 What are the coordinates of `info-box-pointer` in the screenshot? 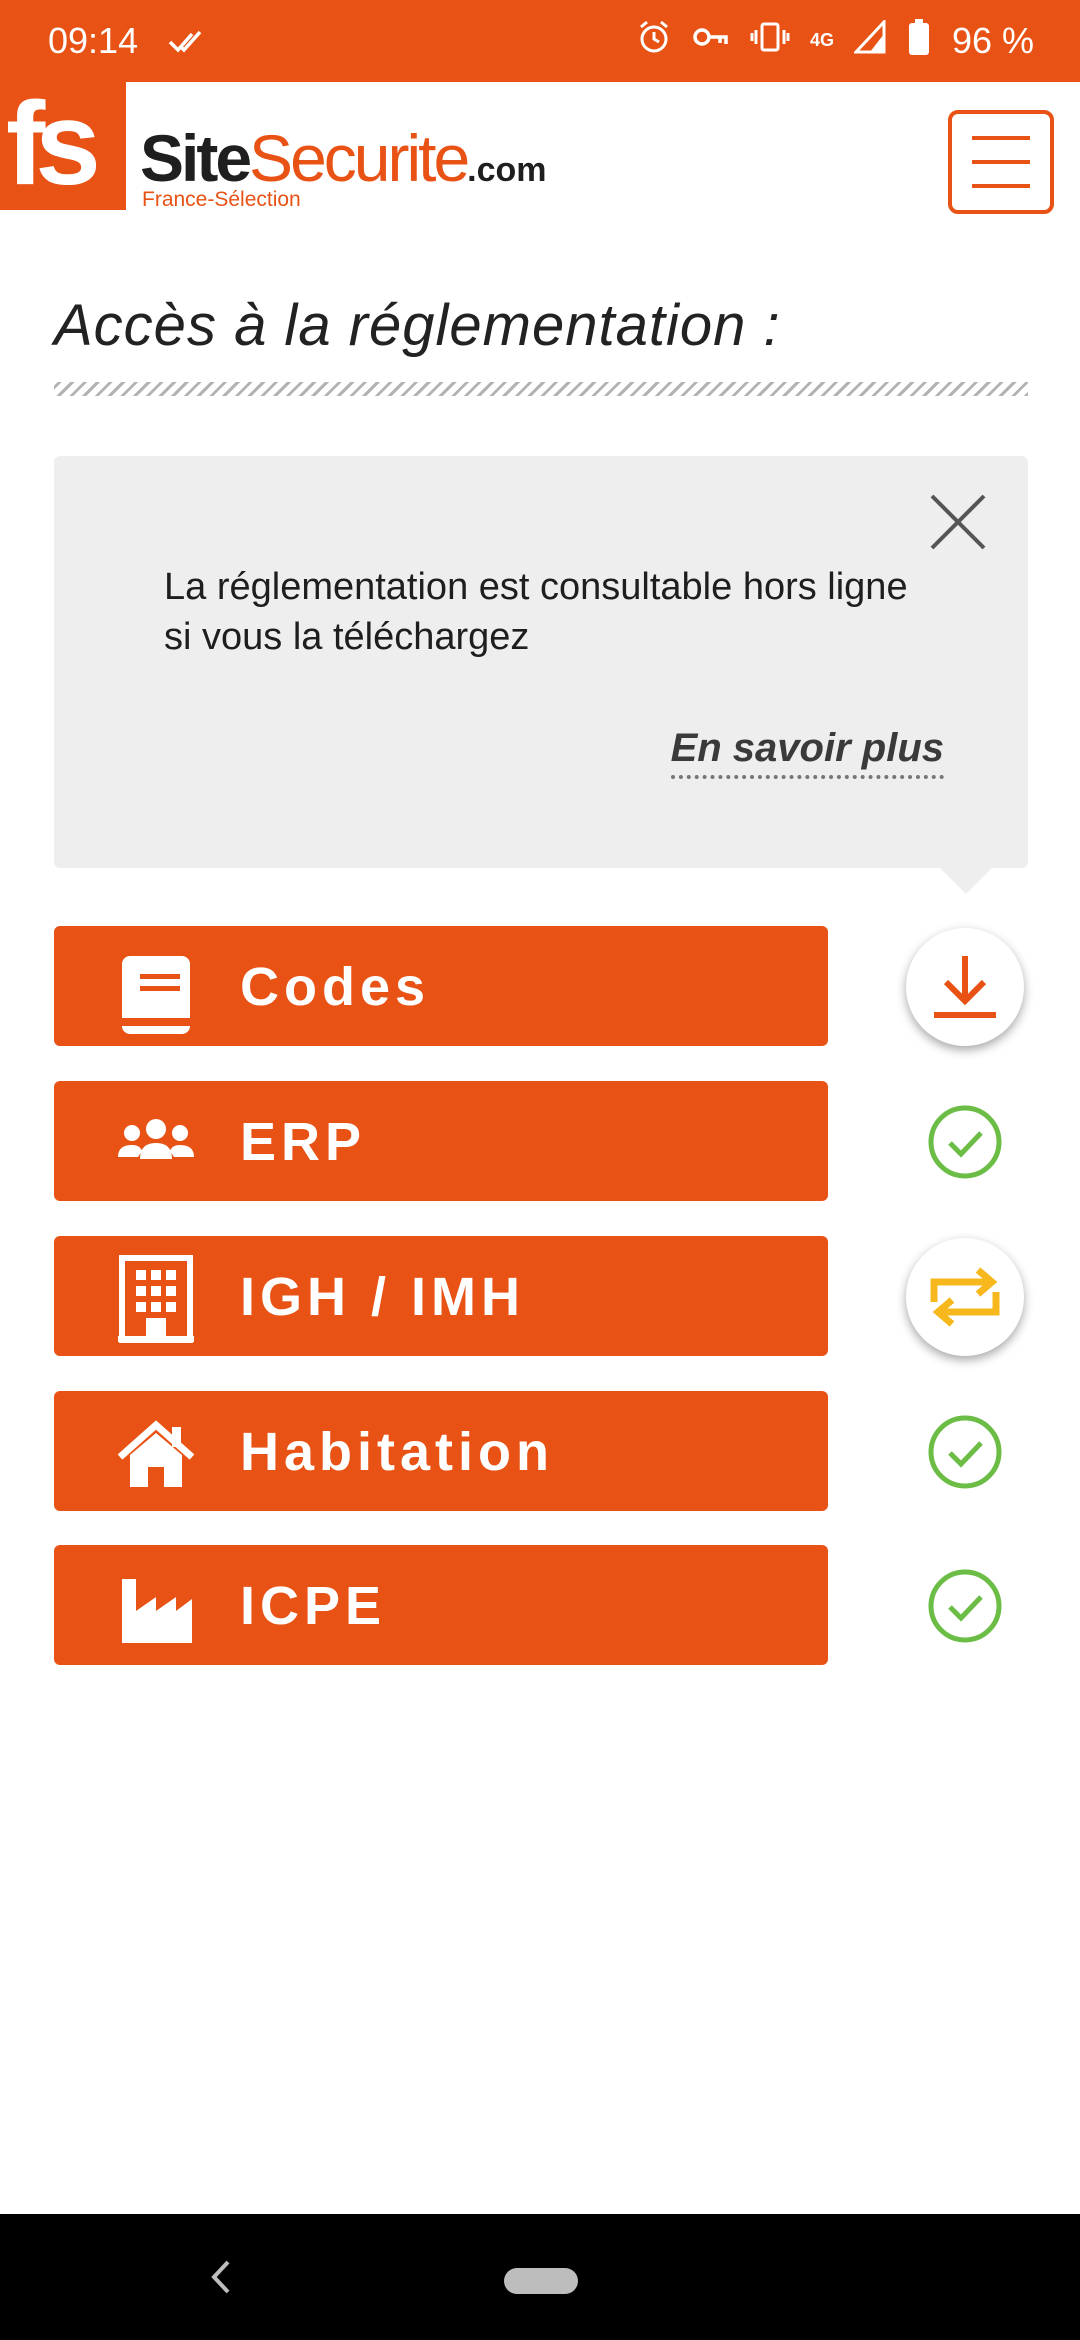 It's located at (966, 881).